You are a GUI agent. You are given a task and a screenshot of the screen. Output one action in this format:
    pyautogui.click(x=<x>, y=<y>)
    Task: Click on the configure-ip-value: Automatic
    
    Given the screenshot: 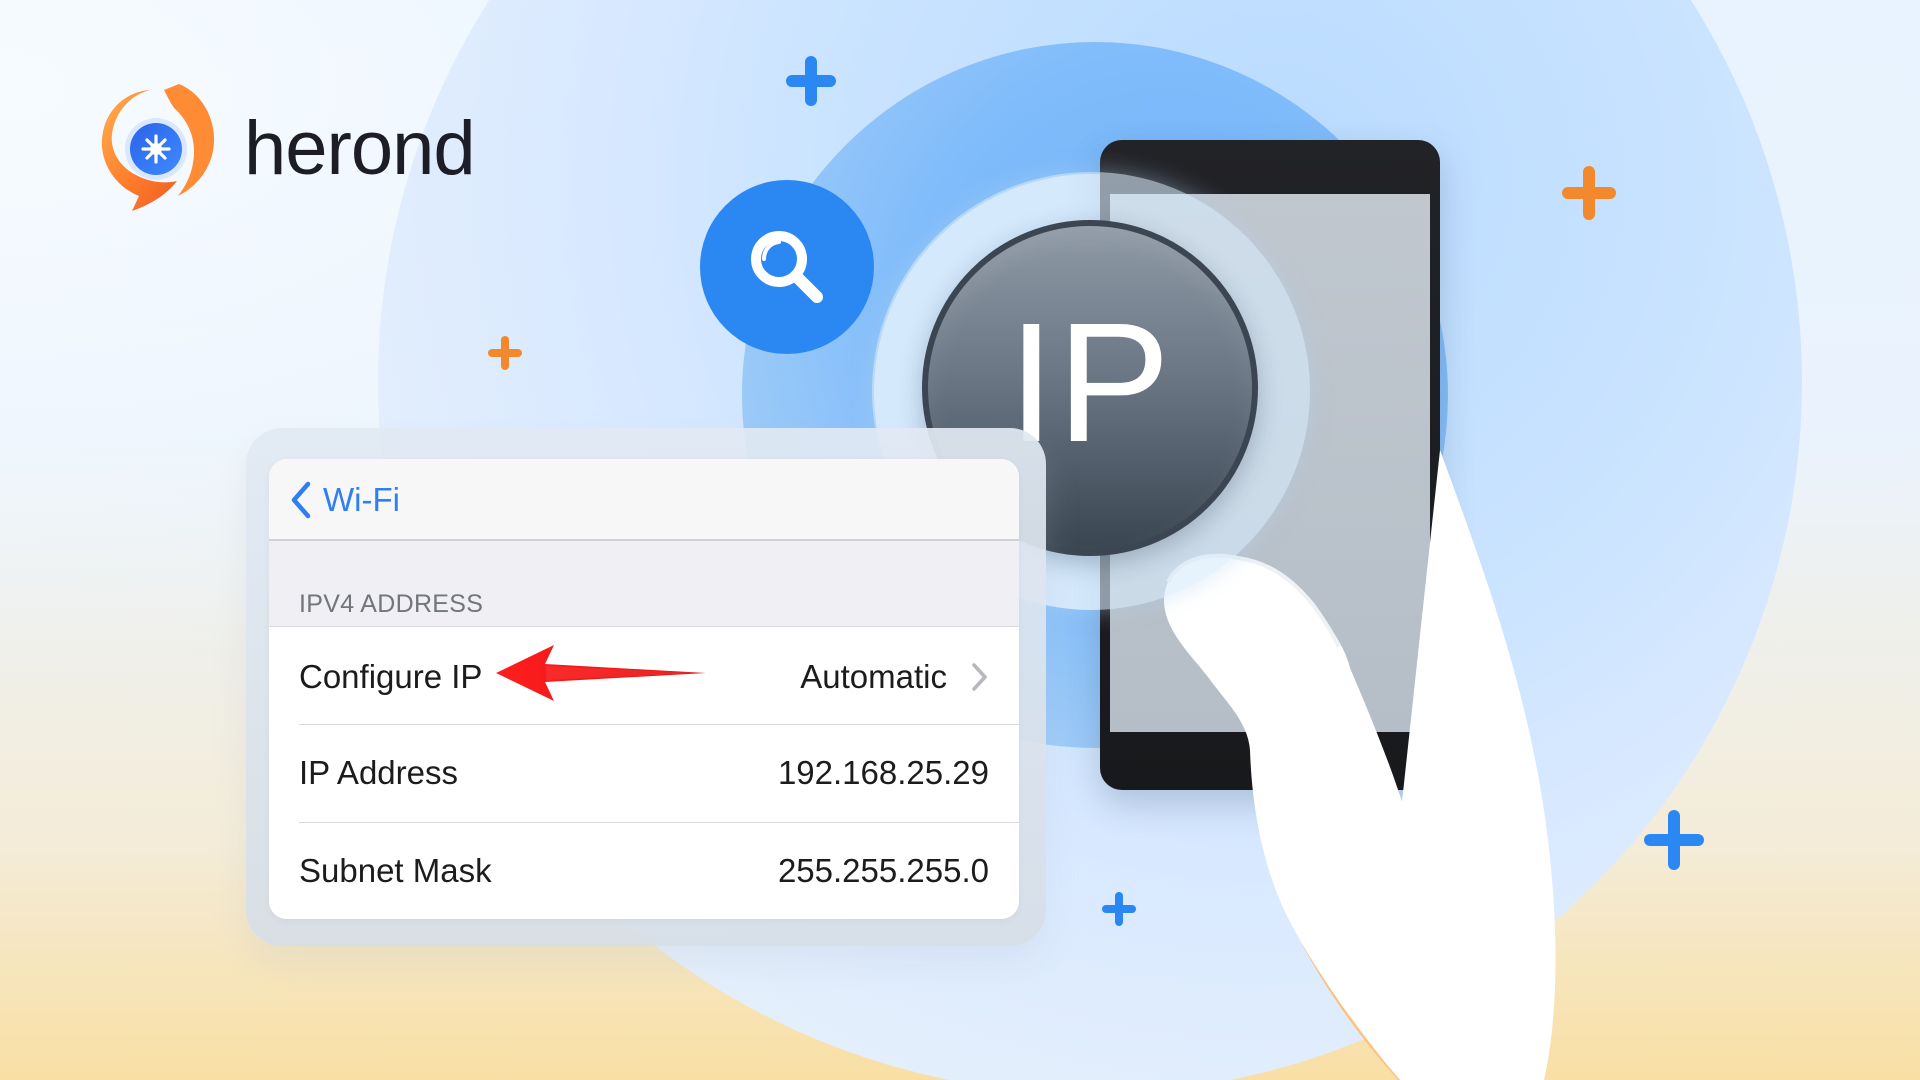 What is the action you would take?
    pyautogui.click(x=873, y=676)
    